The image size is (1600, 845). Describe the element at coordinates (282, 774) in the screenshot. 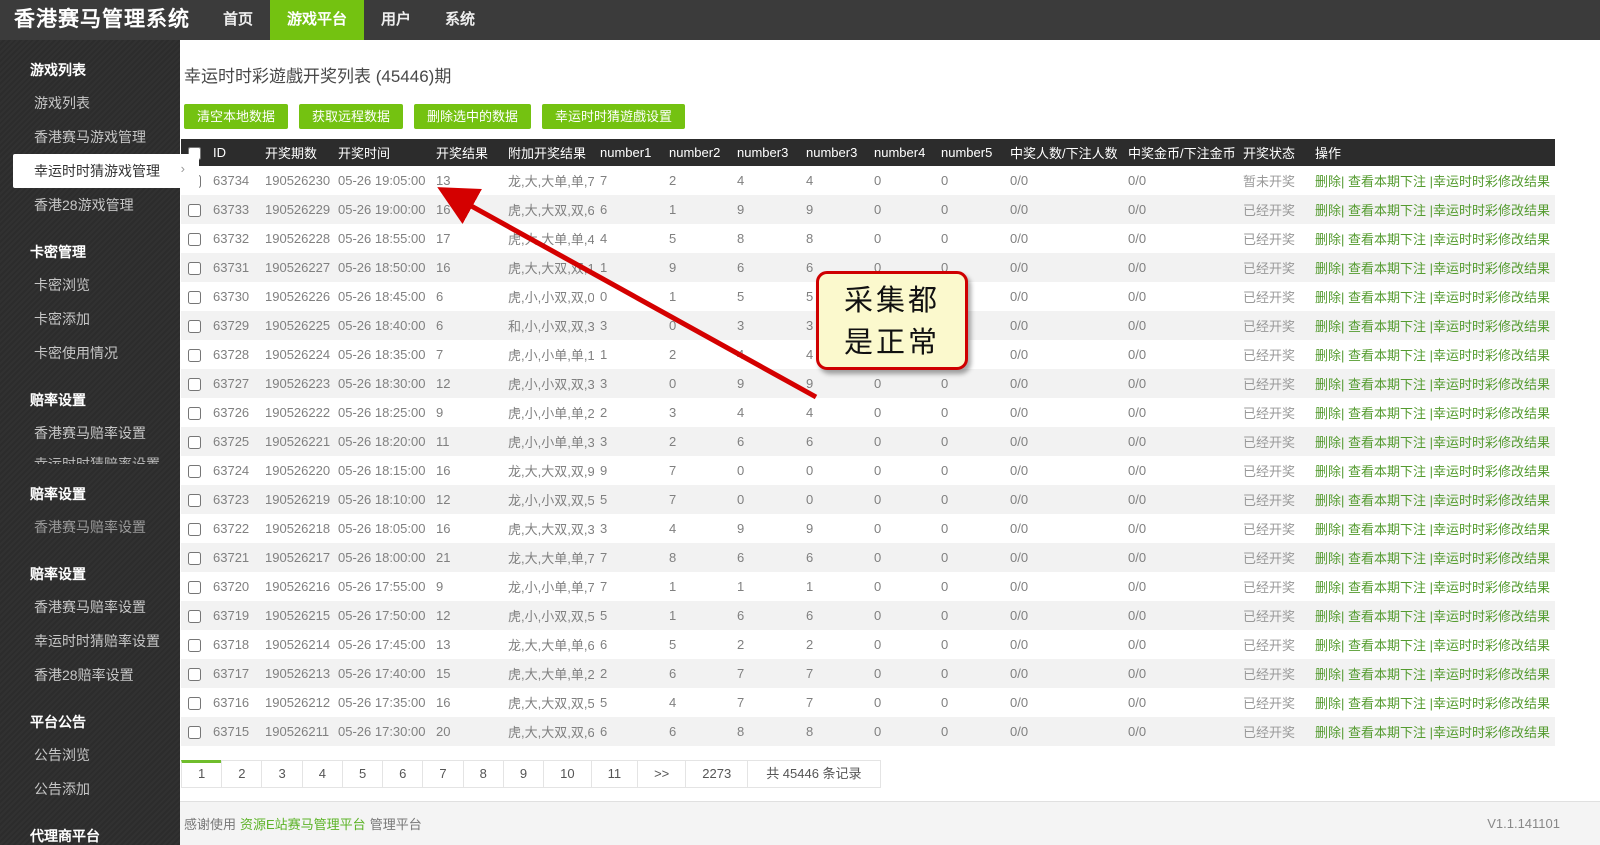

I see `page-button-3: 3` at that location.